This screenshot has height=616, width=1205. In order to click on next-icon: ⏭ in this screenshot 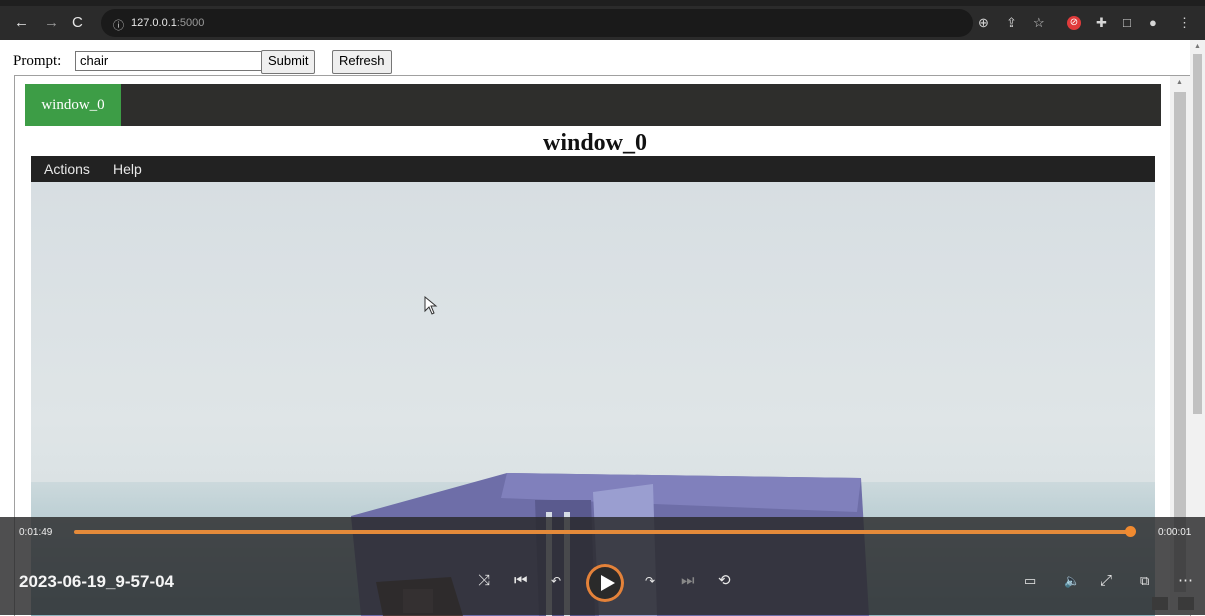, I will do `click(688, 581)`.